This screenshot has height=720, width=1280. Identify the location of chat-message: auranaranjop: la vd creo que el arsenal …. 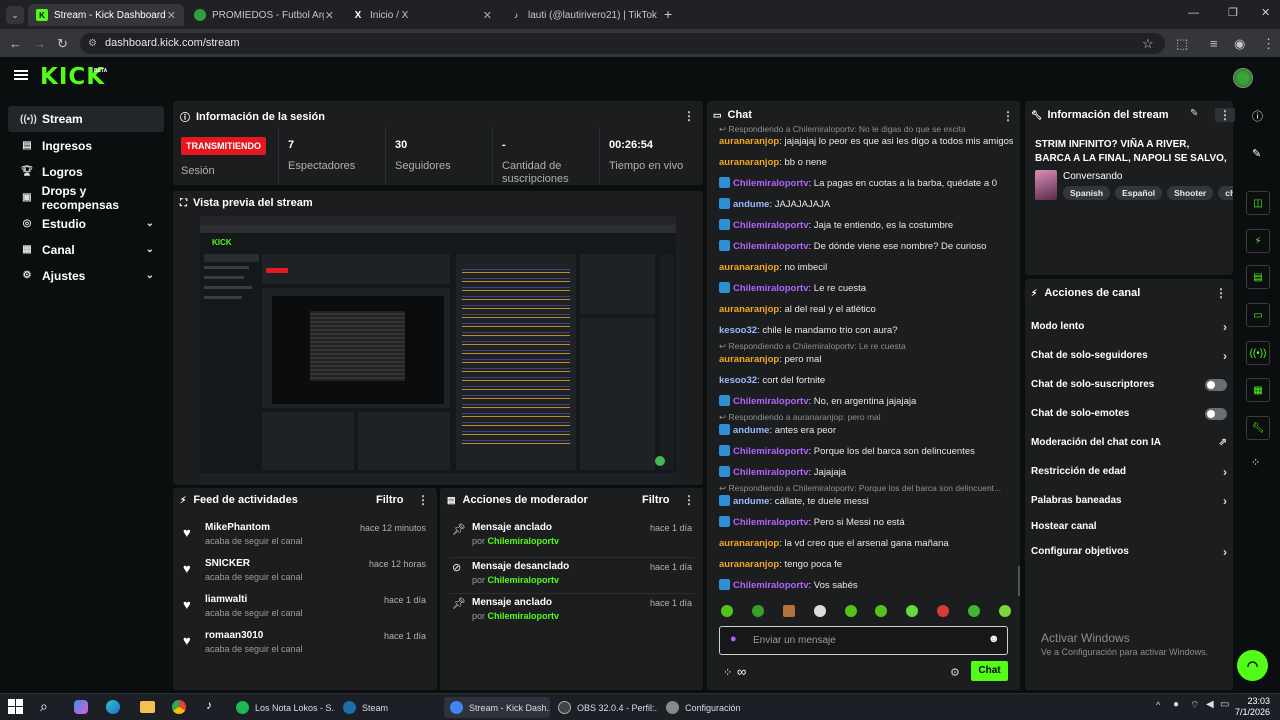
(866, 543).